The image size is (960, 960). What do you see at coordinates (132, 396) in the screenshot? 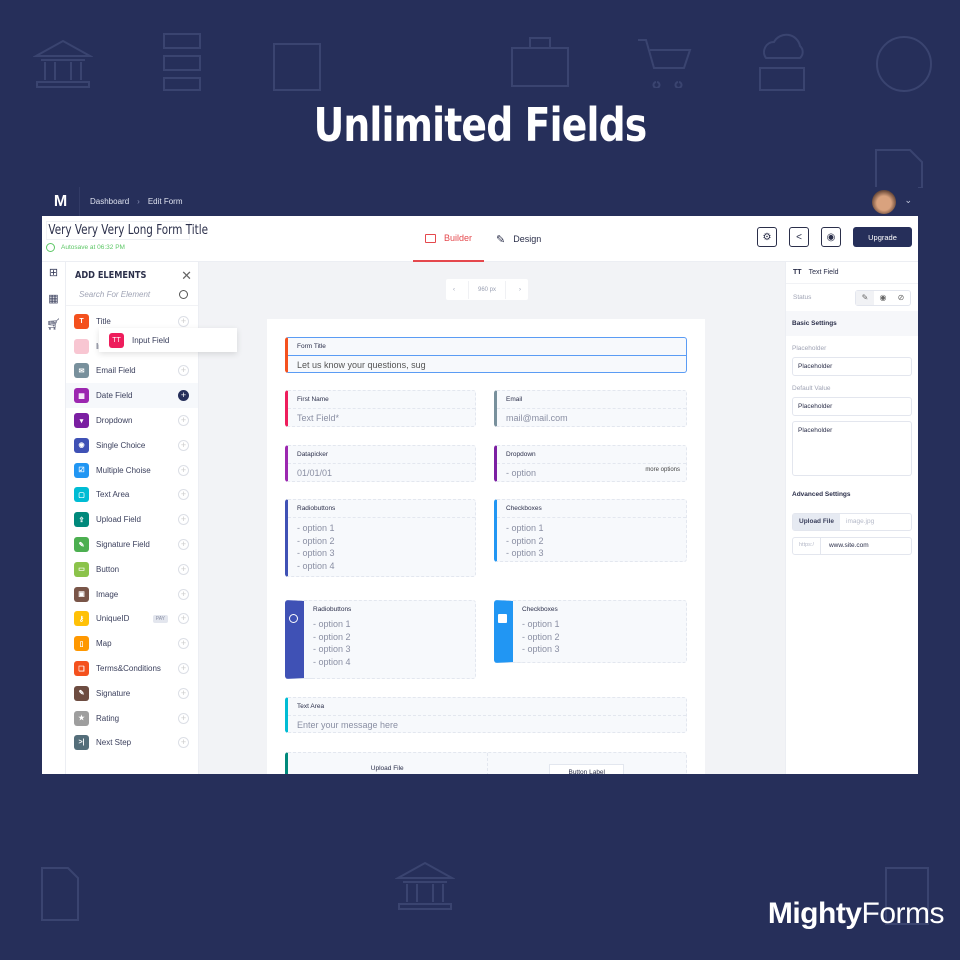
I see `element-item: ▦ Date Field +` at bounding box center [132, 396].